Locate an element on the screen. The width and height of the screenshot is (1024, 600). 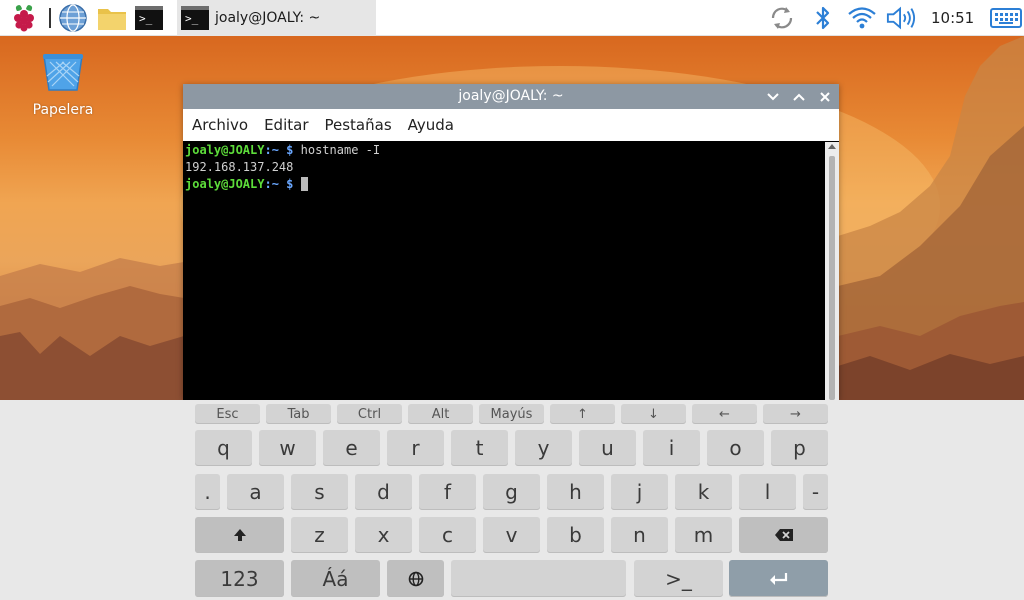
key-prompt: >_ is located at coordinates (678, 578).